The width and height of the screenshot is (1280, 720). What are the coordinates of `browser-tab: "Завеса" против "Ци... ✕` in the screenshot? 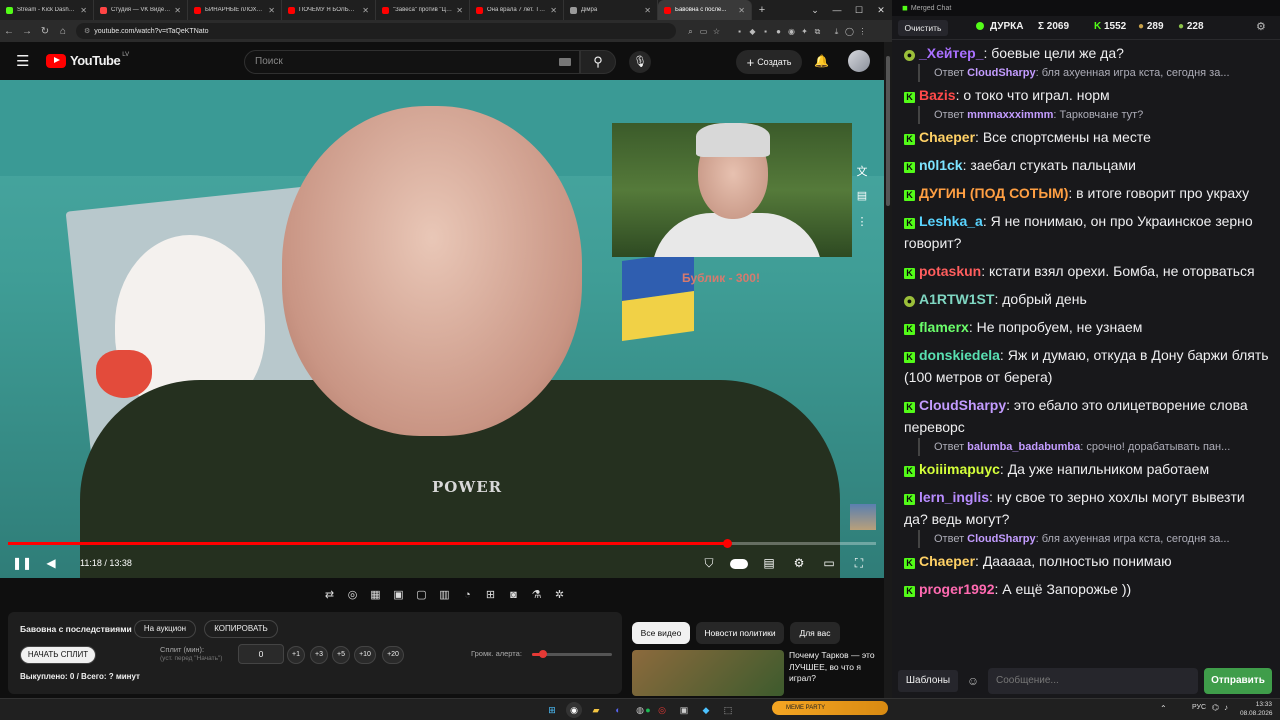 It's located at (423, 10).